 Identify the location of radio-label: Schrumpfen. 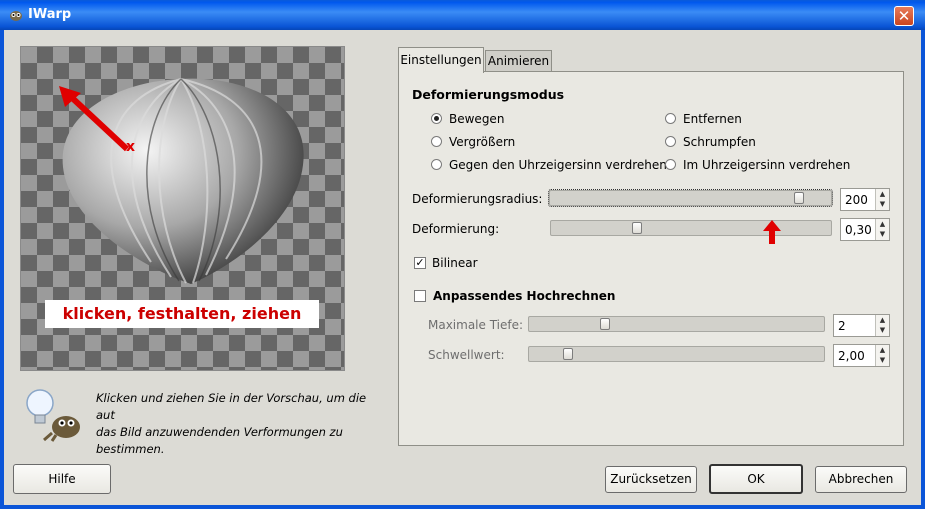
(719, 142).